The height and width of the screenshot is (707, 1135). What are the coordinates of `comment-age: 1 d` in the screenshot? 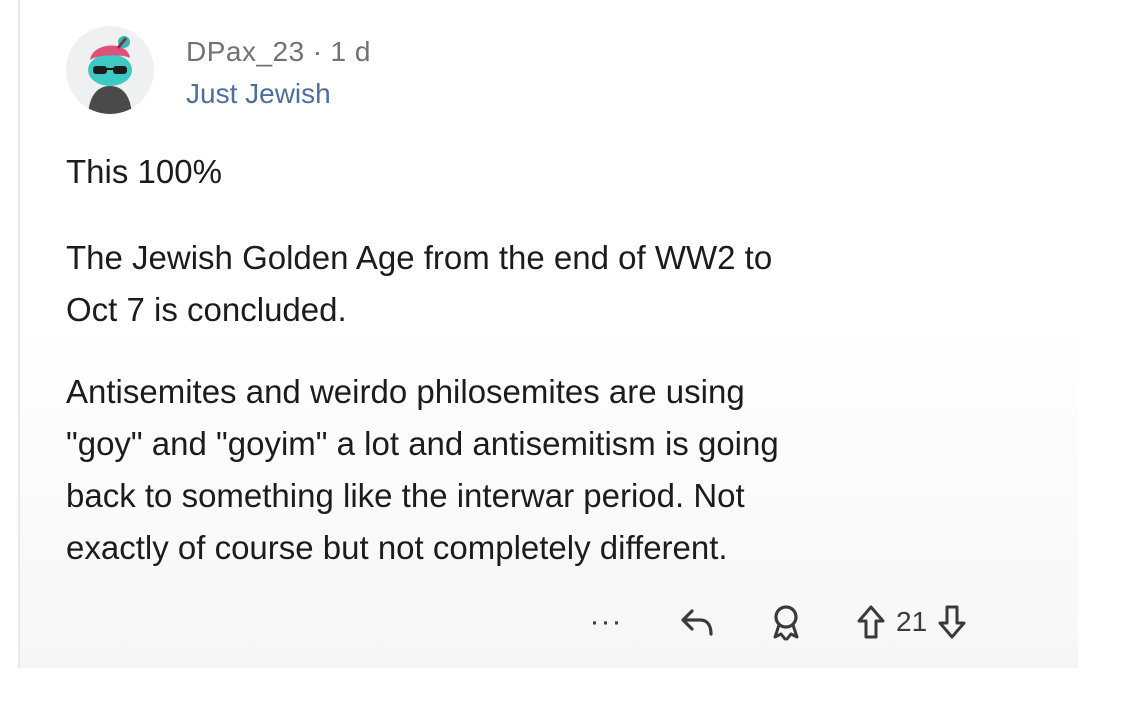 It's located at (350, 51).